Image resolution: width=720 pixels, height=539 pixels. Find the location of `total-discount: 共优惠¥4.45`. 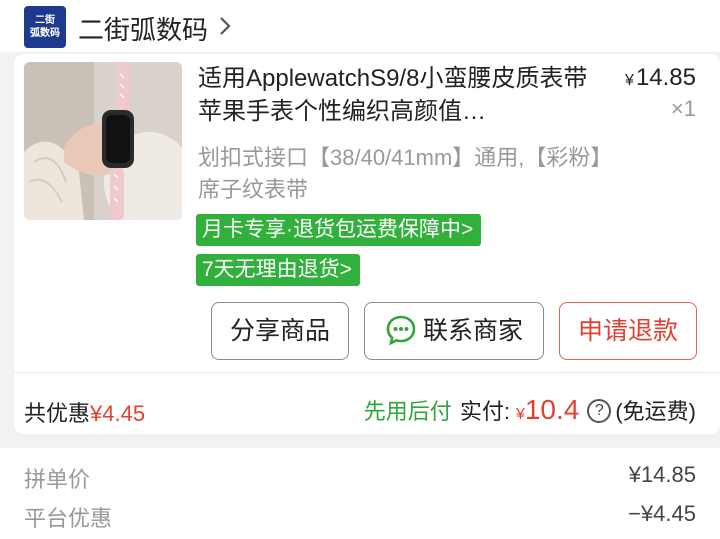

total-discount: 共优惠¥4.45 is located at coordinates (84, 412).